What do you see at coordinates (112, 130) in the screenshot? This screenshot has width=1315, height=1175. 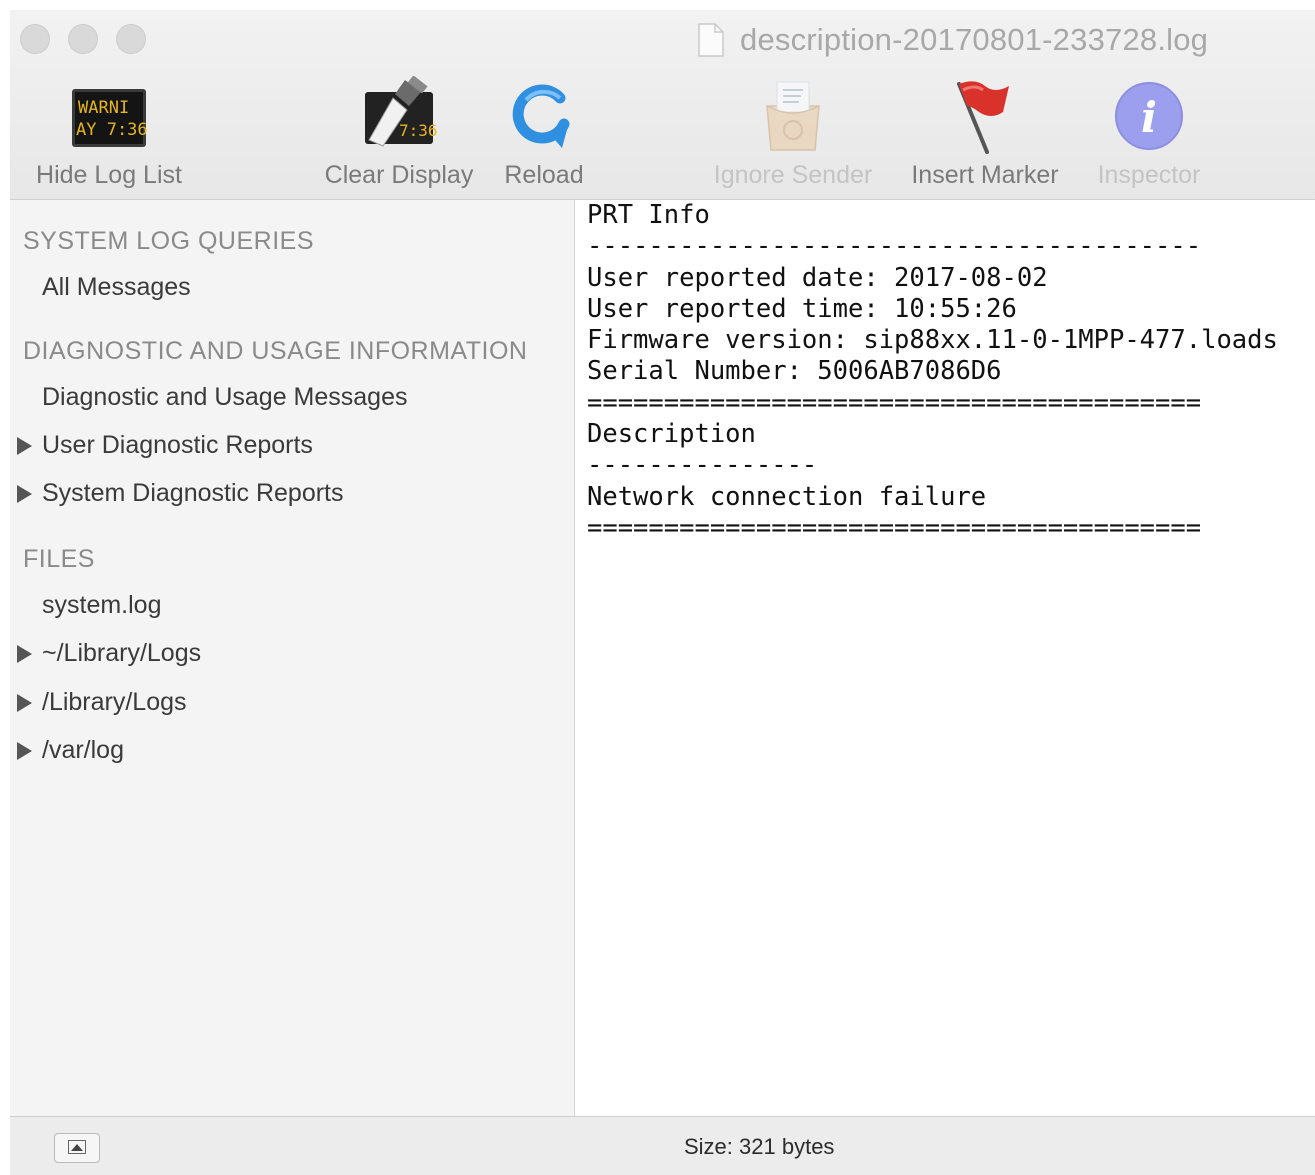 I see `warning-icon-text-time: AY 7:36` at bounding box center [112, 130].